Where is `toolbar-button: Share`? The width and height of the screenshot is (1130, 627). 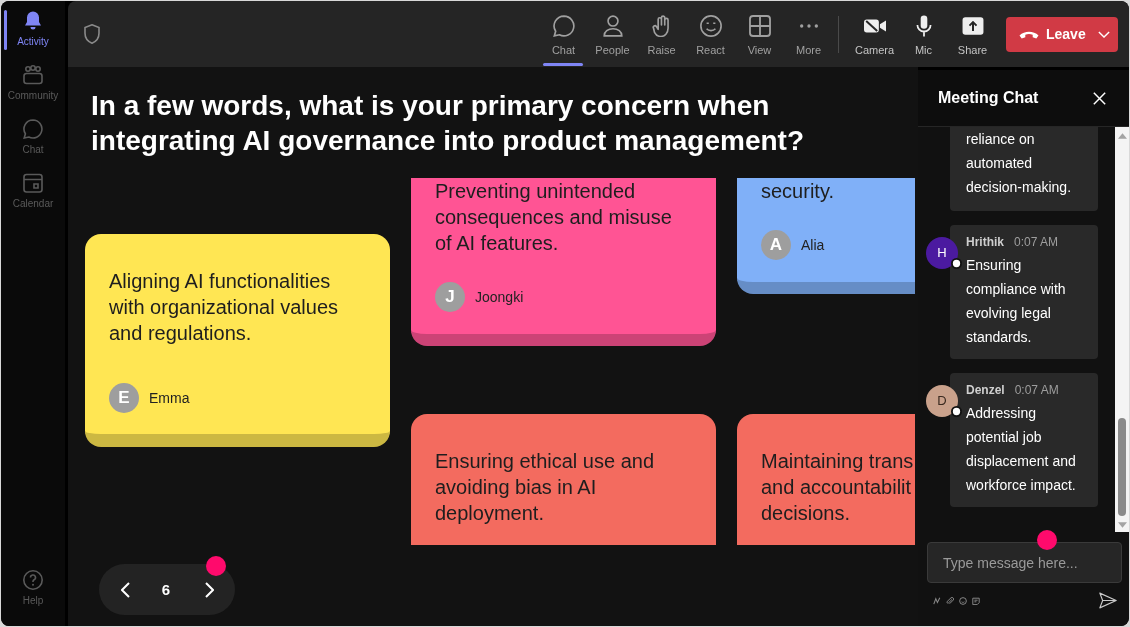
toolbar-button: Share is located at coordinates (972, 34).